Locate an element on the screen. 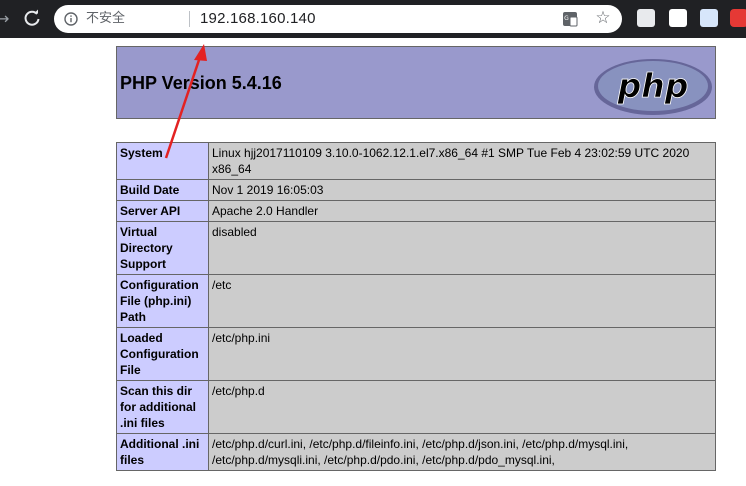 Image resolution: width=746 pixels, height=486 pixels. row-label: Loaded Configuration File is located at coordinates (162, 354).